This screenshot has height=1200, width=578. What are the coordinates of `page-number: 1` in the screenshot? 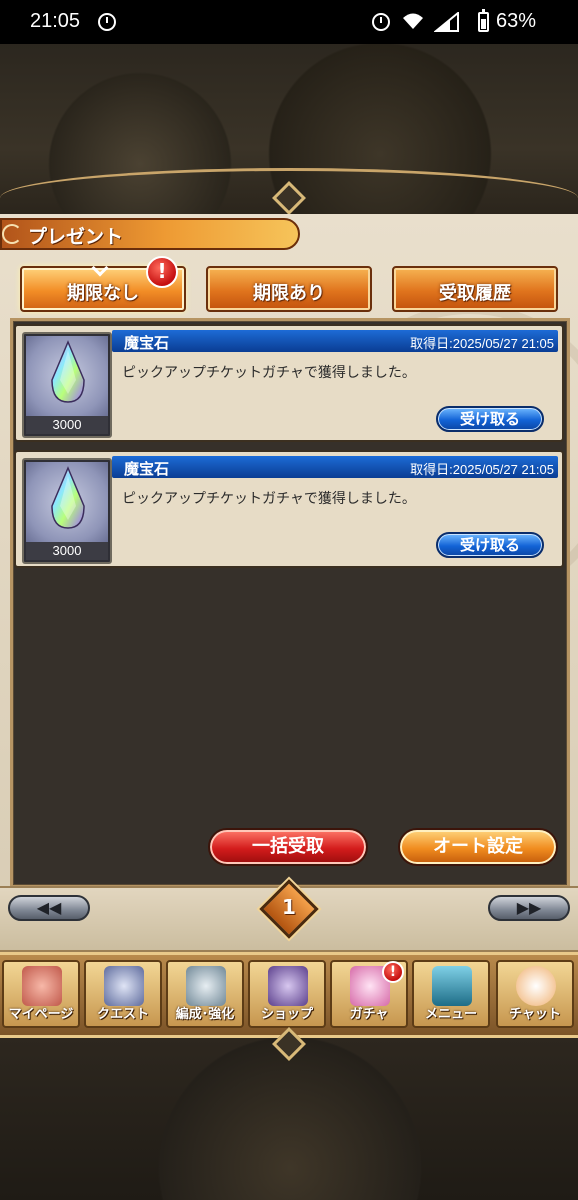 It's located at (289, 907).